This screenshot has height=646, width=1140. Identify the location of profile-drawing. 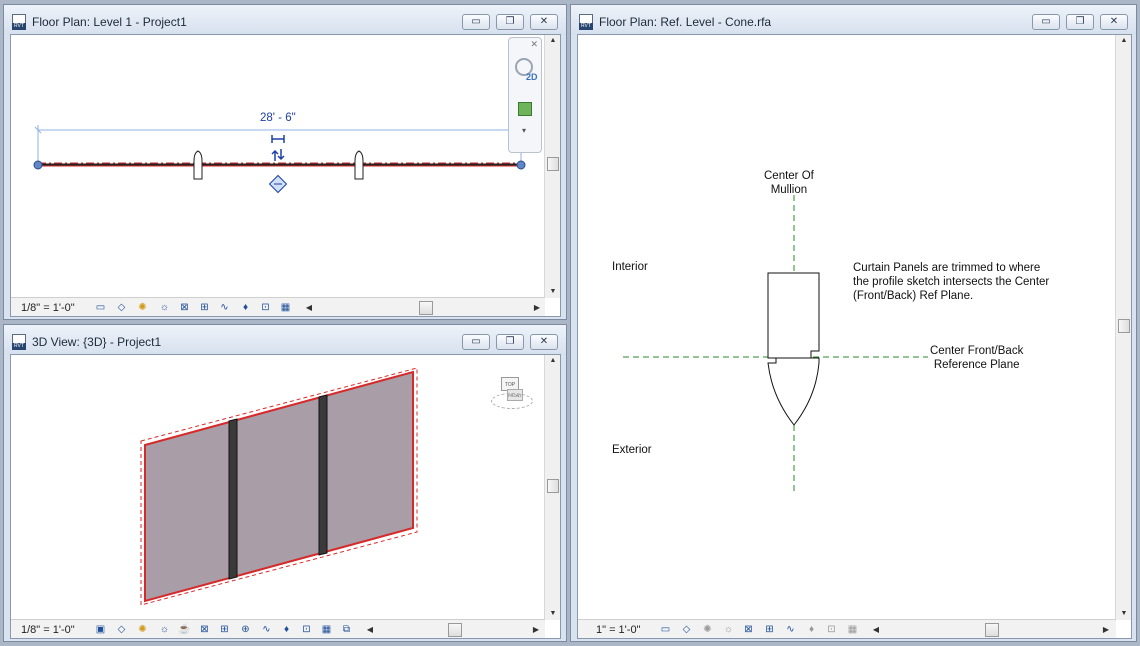
(775, 345).